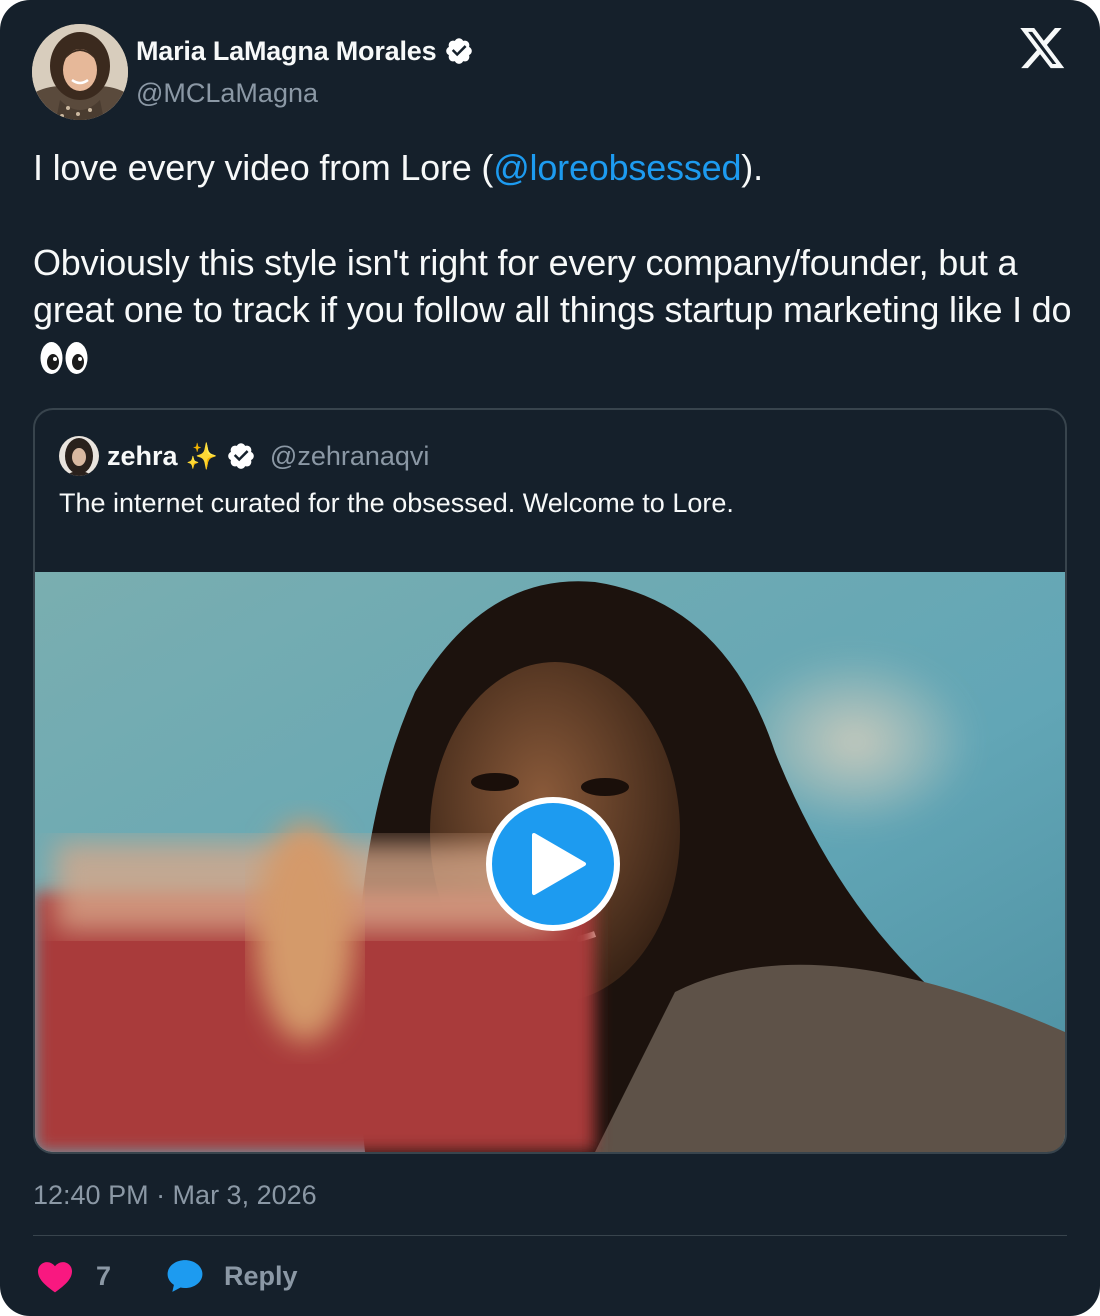 This screenshot has height=1316, width=1100. What do you see at coordinates (459, 51) in the screenshot?
I see `verified-badge-icon` at bounding box center [459, 51].